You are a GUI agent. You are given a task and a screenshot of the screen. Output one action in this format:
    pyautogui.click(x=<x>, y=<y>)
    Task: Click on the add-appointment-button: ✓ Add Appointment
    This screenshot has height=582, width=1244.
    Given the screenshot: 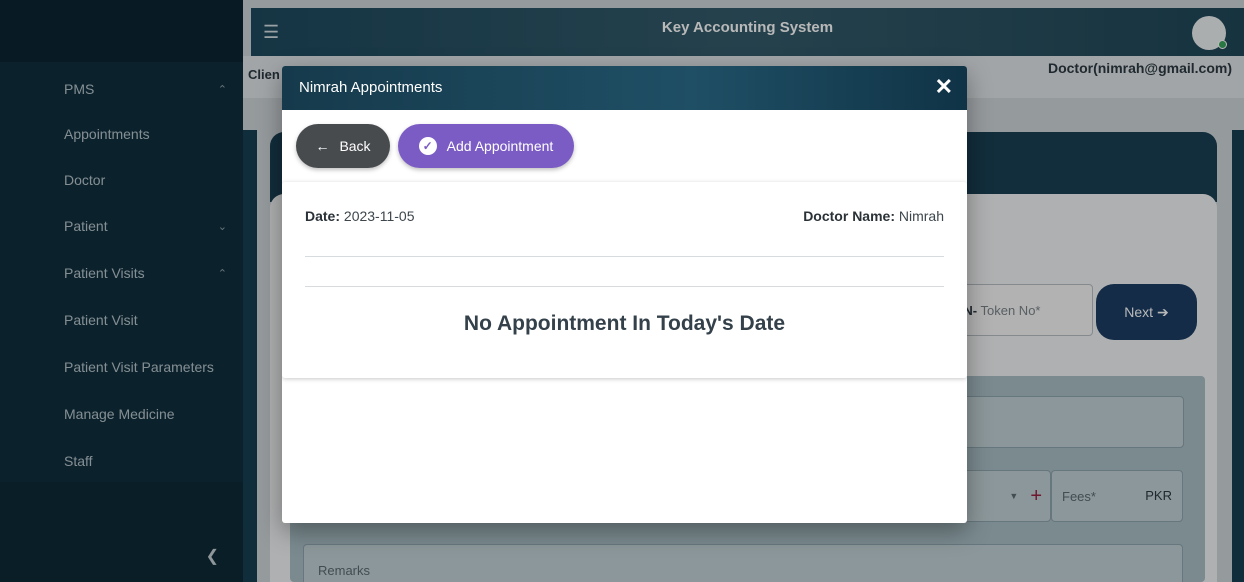 What is the action you would take?
    pyautogui.click(x=486, y=146)
    